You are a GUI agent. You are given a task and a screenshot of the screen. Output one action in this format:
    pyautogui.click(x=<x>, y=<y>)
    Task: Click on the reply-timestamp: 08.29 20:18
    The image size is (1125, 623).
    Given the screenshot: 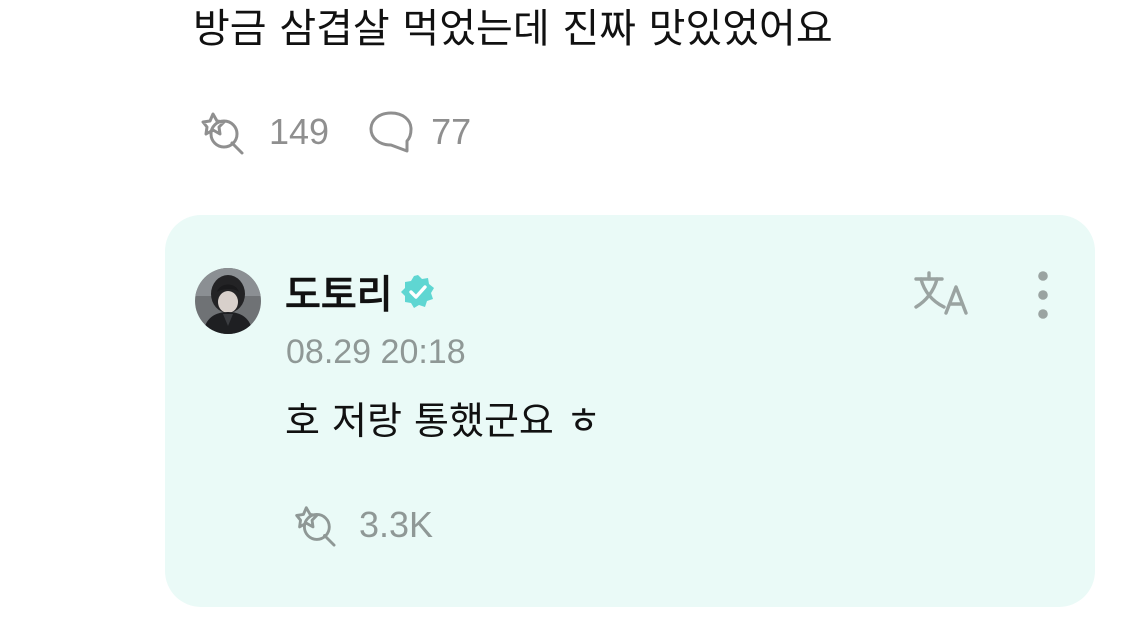 What is the action you would take?
    pyautogui.click(x=376, y=352)
    